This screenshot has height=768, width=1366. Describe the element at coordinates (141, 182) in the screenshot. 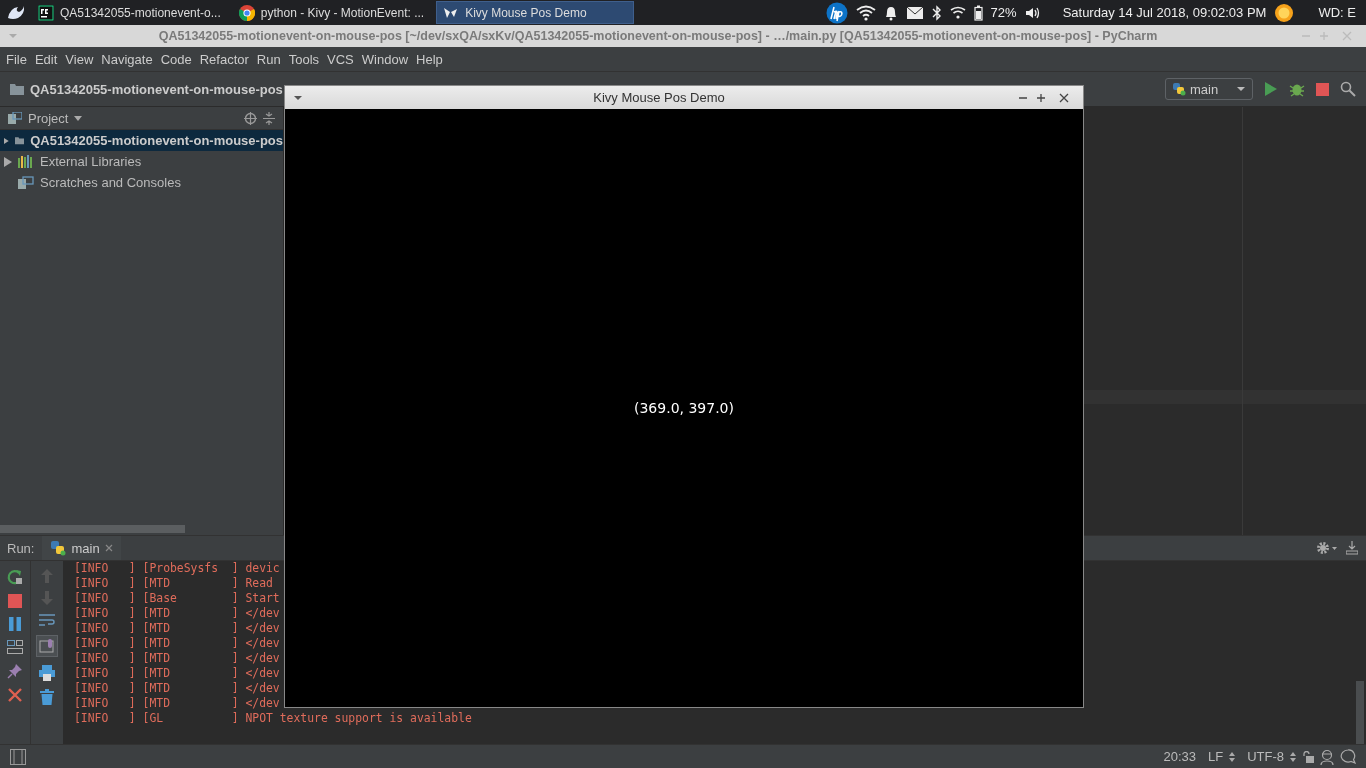

I see `tree-item: Scratches and Consoles` at that location.